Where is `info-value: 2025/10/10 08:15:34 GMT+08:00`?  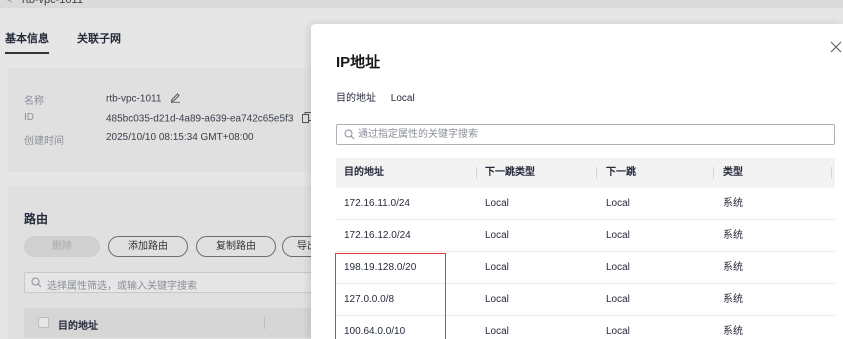 info-value: 2025/10/10 08:15:34 GMT+08:00 is located at coordinates (180, 137).